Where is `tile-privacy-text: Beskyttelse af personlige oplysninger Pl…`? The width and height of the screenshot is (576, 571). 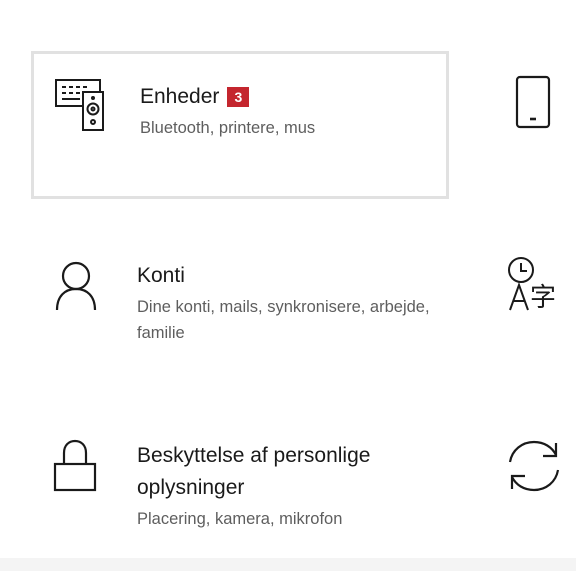
tile-privacy-text: Beskyttelse af personlige oplysninger Pl… is located at coordinates (288, 486).